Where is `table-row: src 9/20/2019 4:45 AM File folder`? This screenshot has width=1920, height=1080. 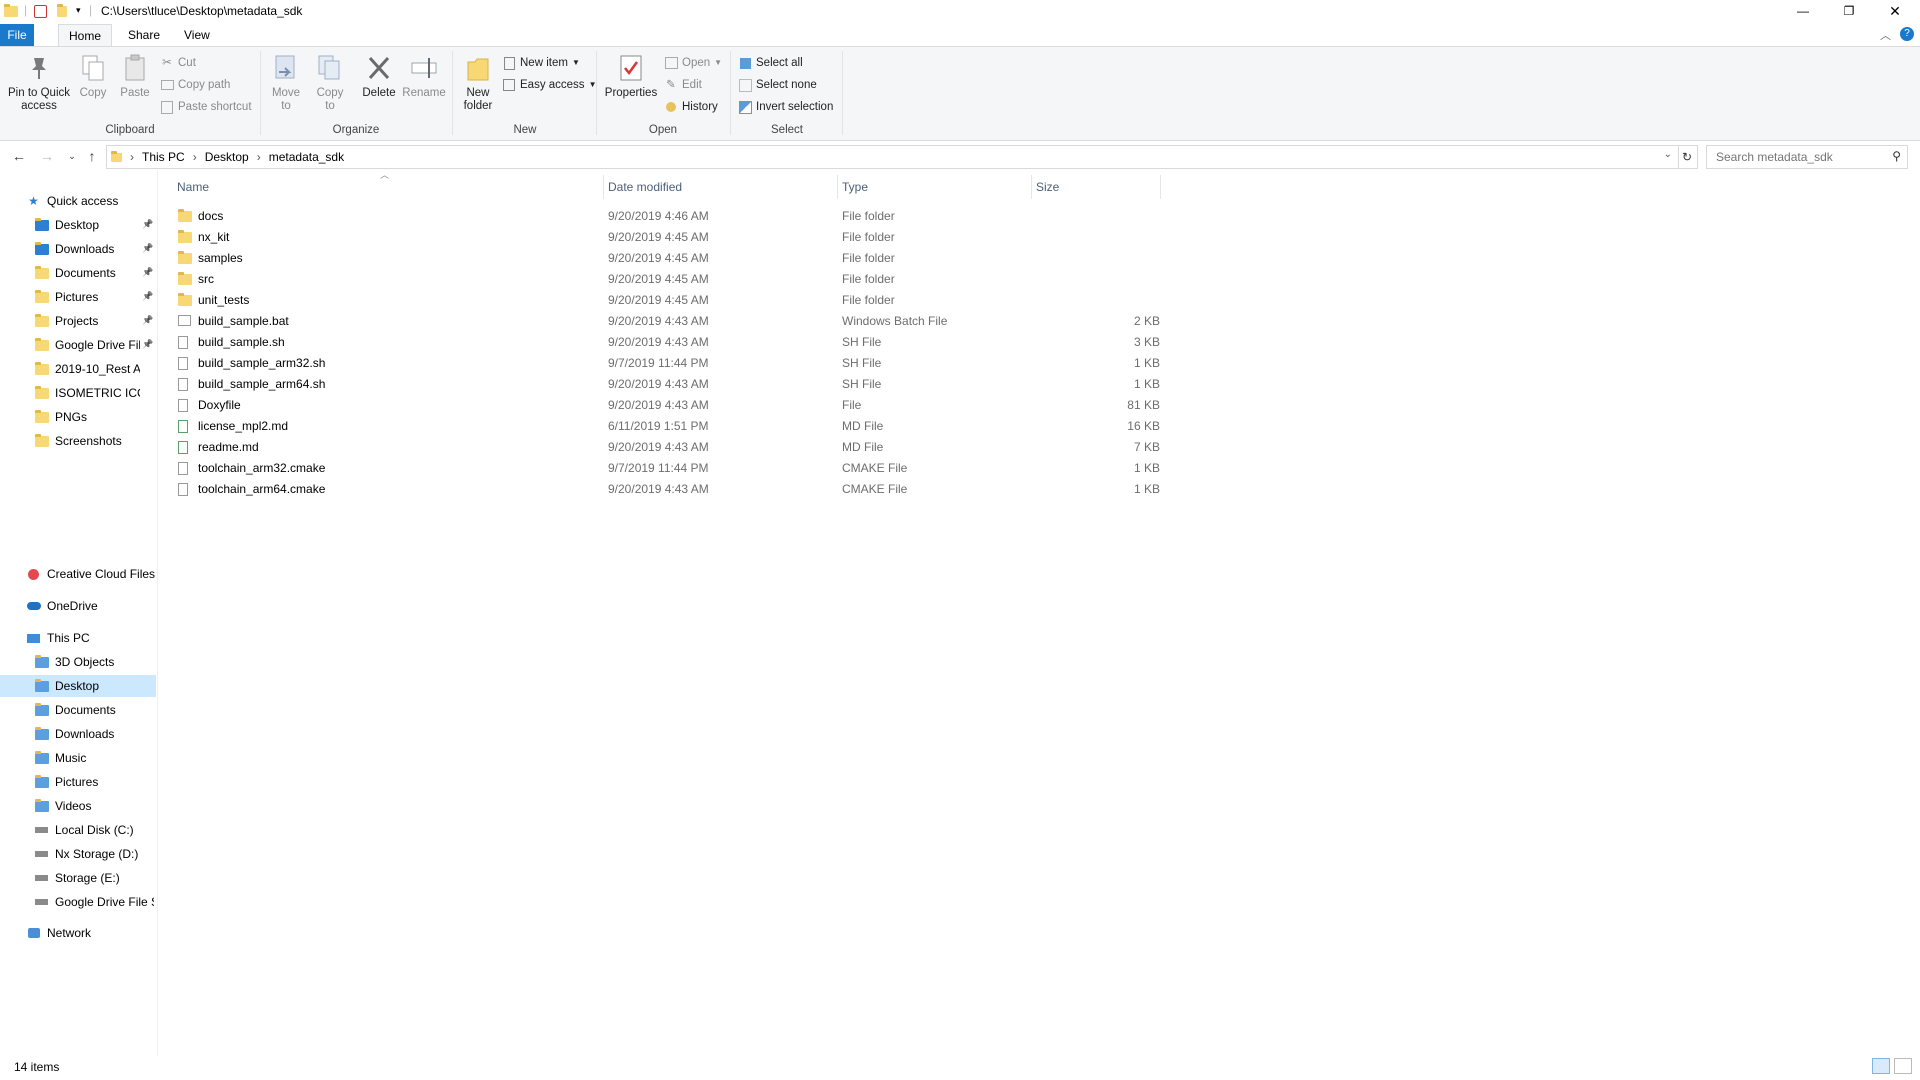 table-row: src 9/20/2019 4:45 AM File folder is located at coordinates (665, 279).